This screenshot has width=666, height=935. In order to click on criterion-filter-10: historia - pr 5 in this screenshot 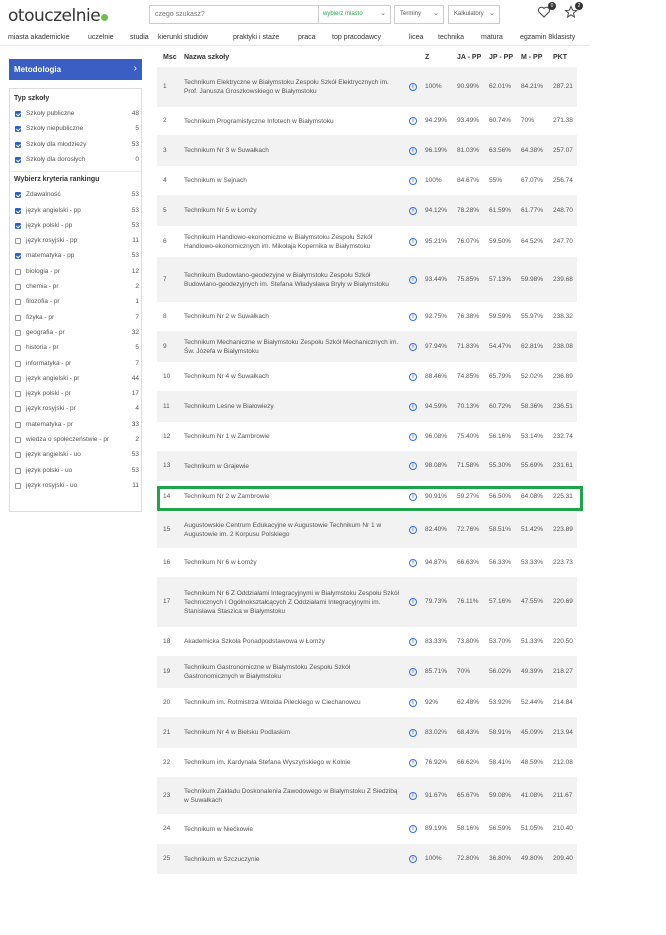, I will do `click(77, 349)`.